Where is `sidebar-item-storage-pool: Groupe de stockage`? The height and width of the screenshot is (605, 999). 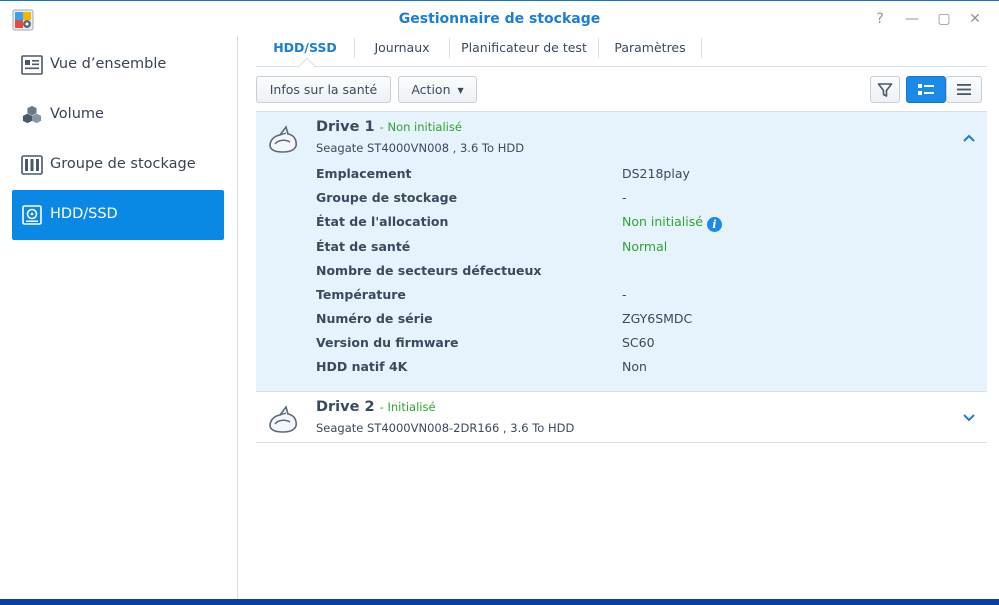 sidebar-item-storage-pool: Groupe de stockage is located at coordinates (118, 165).